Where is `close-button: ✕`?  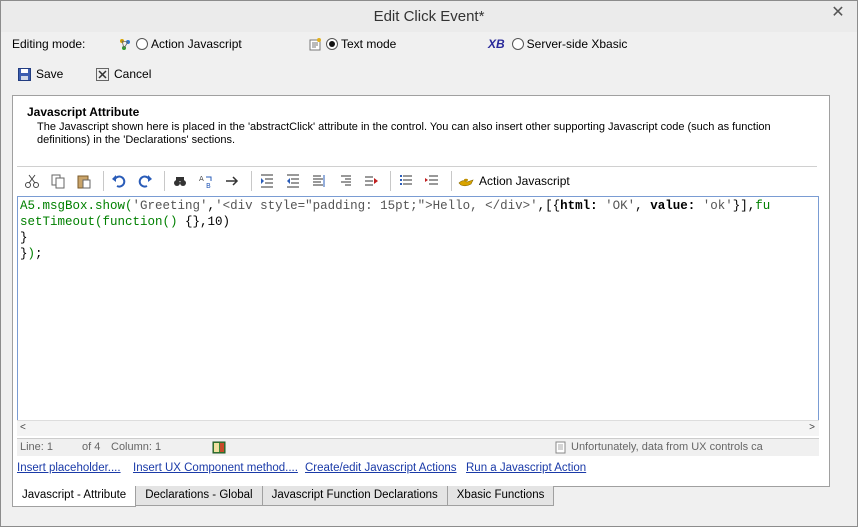
close-button: ✕ is located at coordinates (838, 13).